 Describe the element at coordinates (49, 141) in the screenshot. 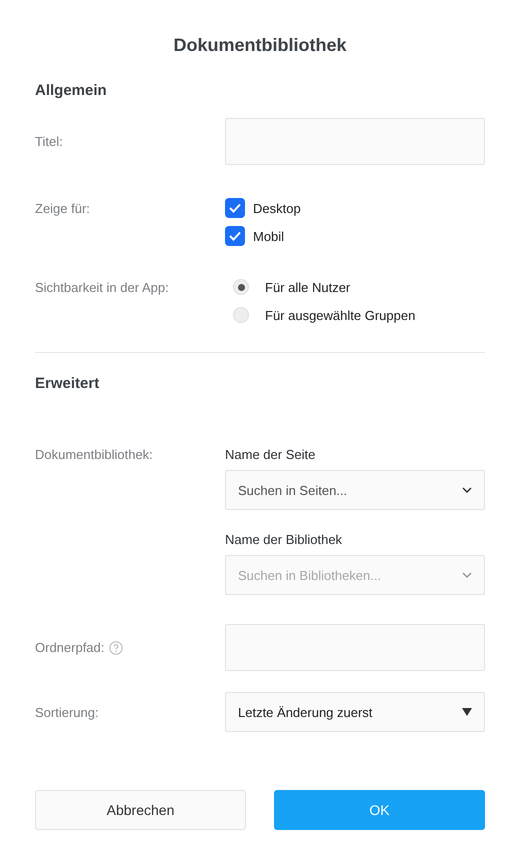

I see `field-label: Titel:` at that location.